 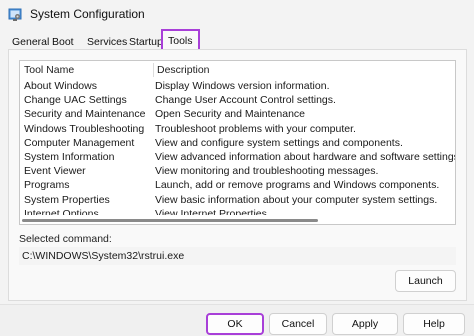 I want to click on dialog-footer: OK Cancel Apply Help, so click(x=237, y=320).